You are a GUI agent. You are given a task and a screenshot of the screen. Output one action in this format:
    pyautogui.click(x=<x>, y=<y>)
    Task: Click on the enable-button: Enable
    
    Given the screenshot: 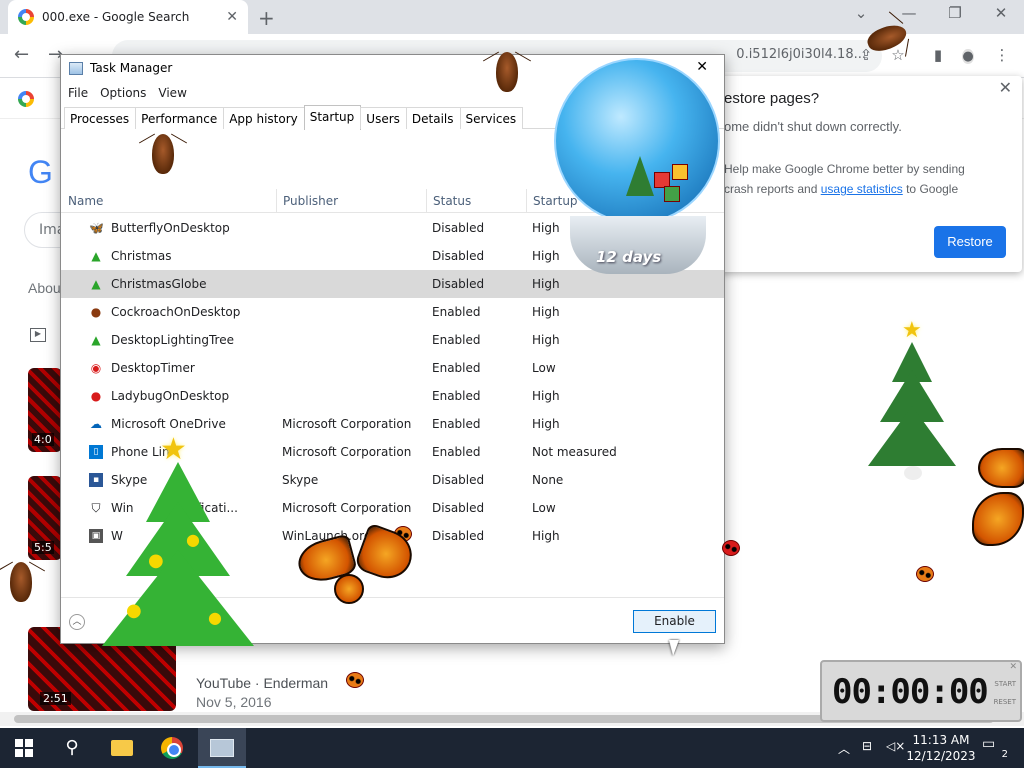 What is the action you would take?
    pyautogui.click(x=674, y=621)
    